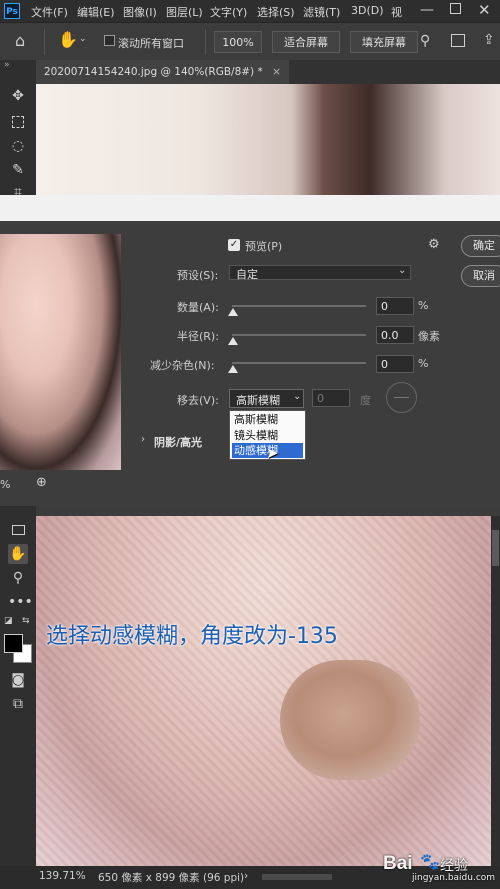 The height and width of the screenshot is (889, 500). Describe the element at coordinates (18, 146) in the screenshot. I see `lasso-tool-icon: ◌` at that location.